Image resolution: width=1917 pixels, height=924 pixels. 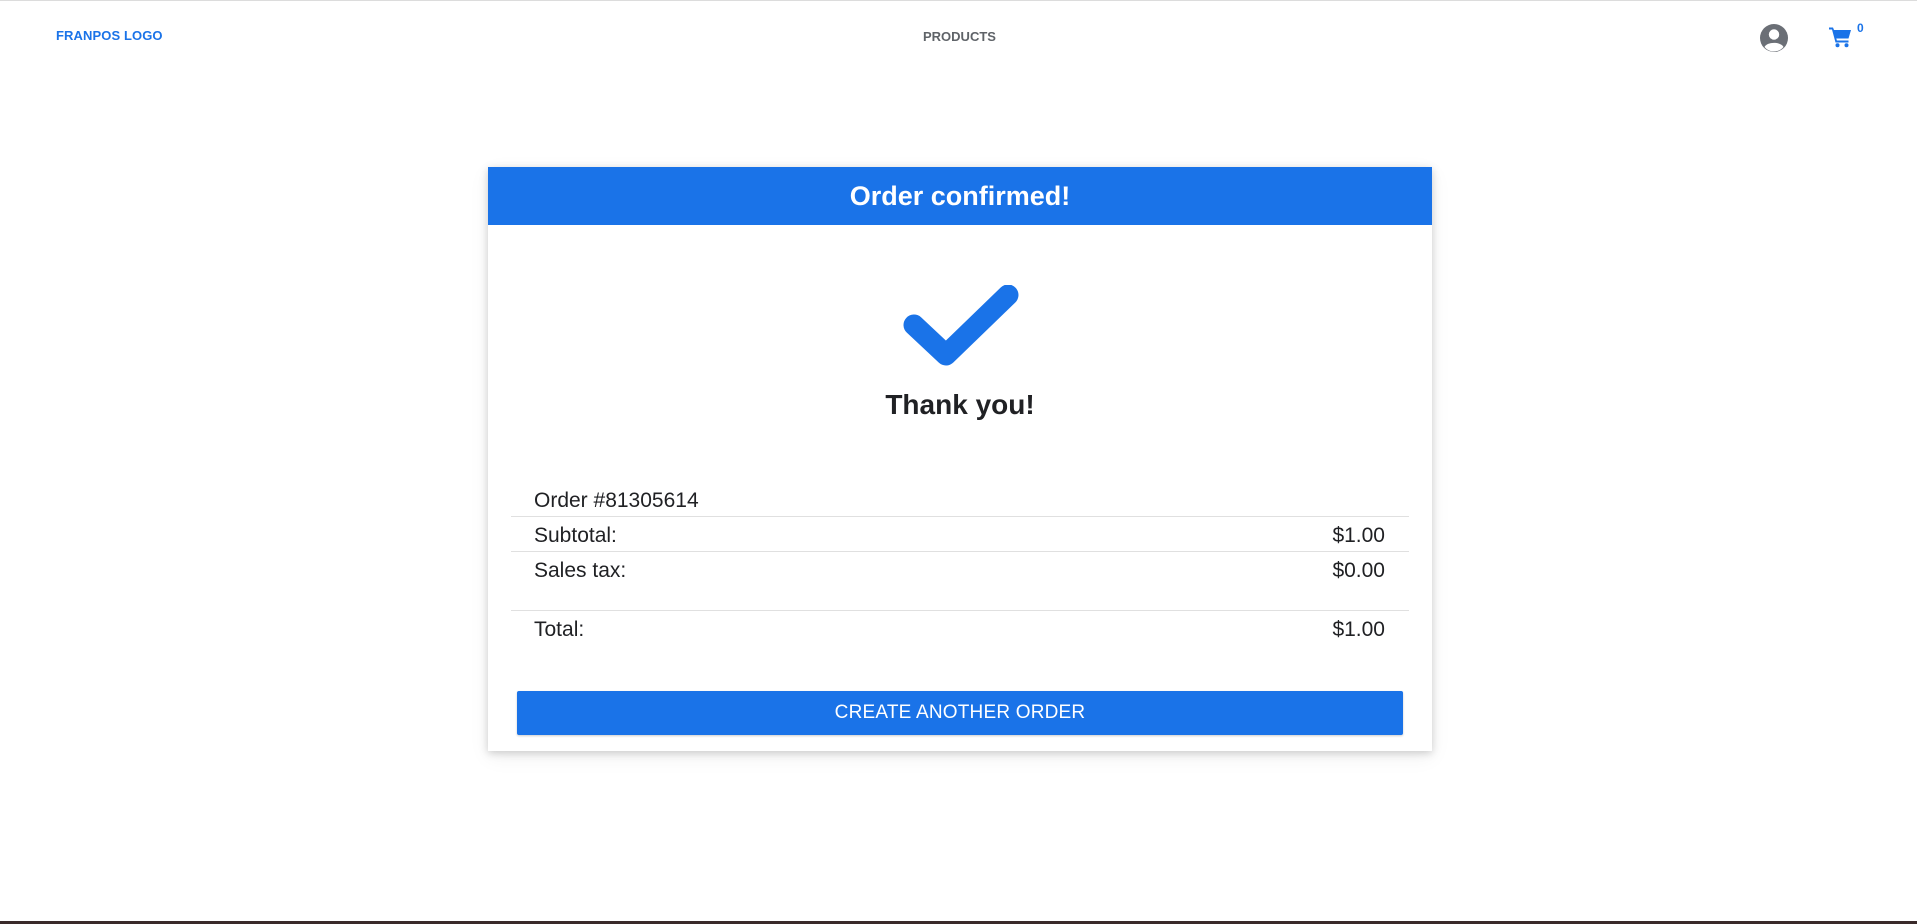 I want to click on card-header: Order confirmed!, so click(x=960, y=196).